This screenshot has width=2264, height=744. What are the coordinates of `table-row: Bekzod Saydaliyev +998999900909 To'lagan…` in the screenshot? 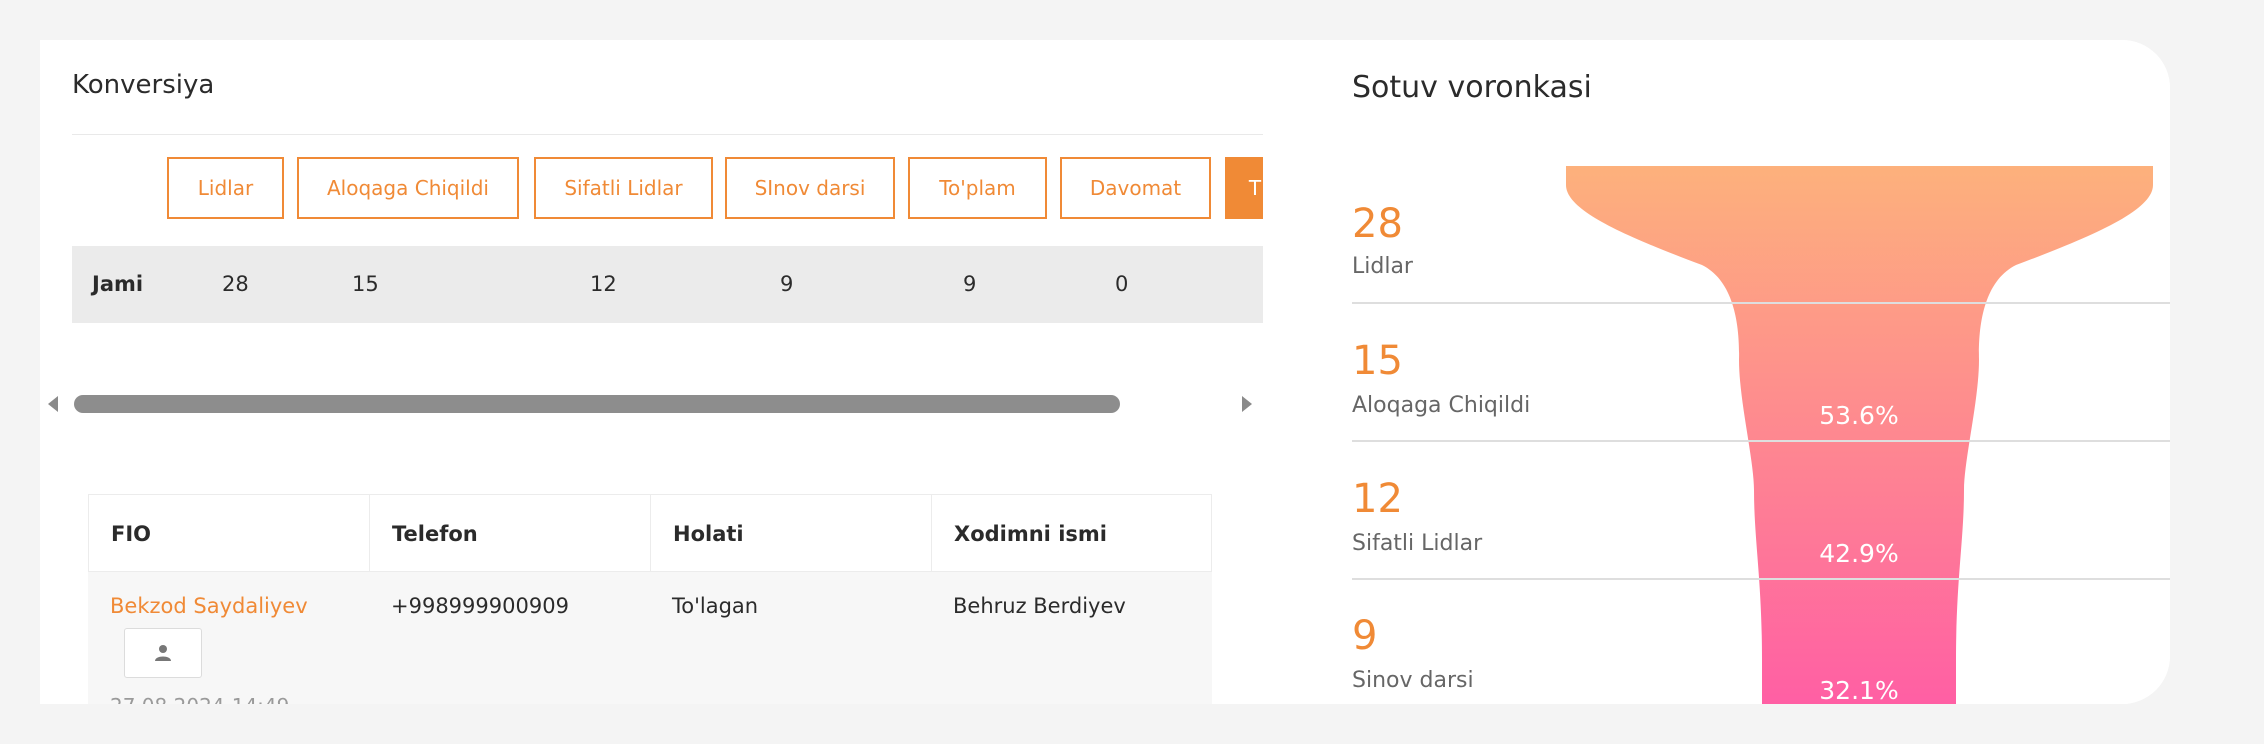 It's located at (650, 638).